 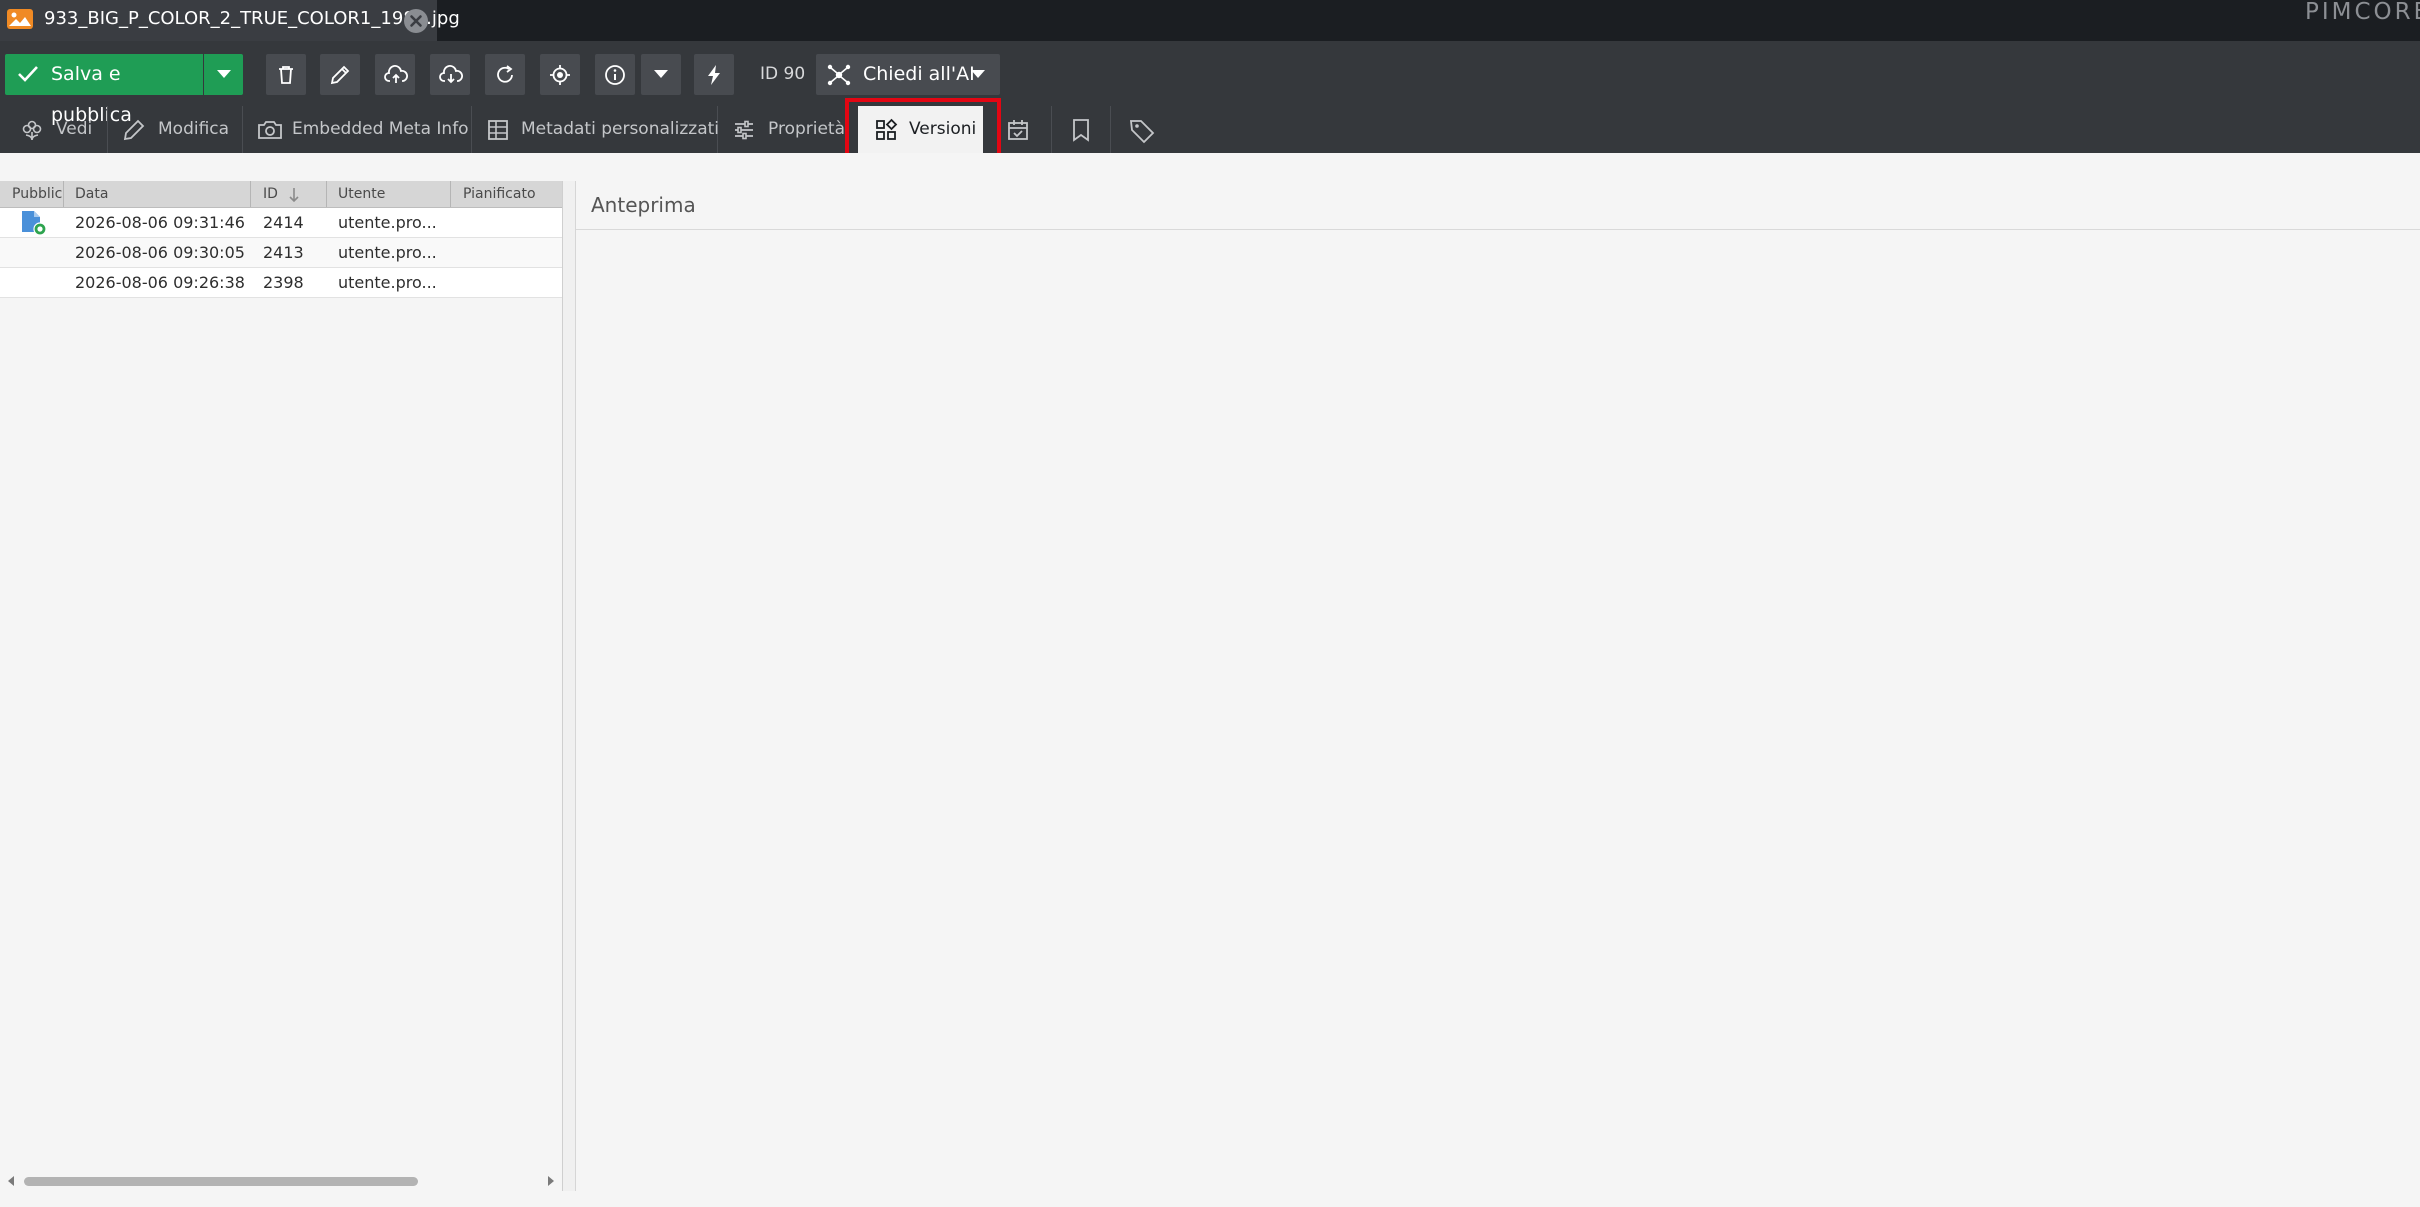 I want to click on cloud-download-icon, so click(x=451, y=74).